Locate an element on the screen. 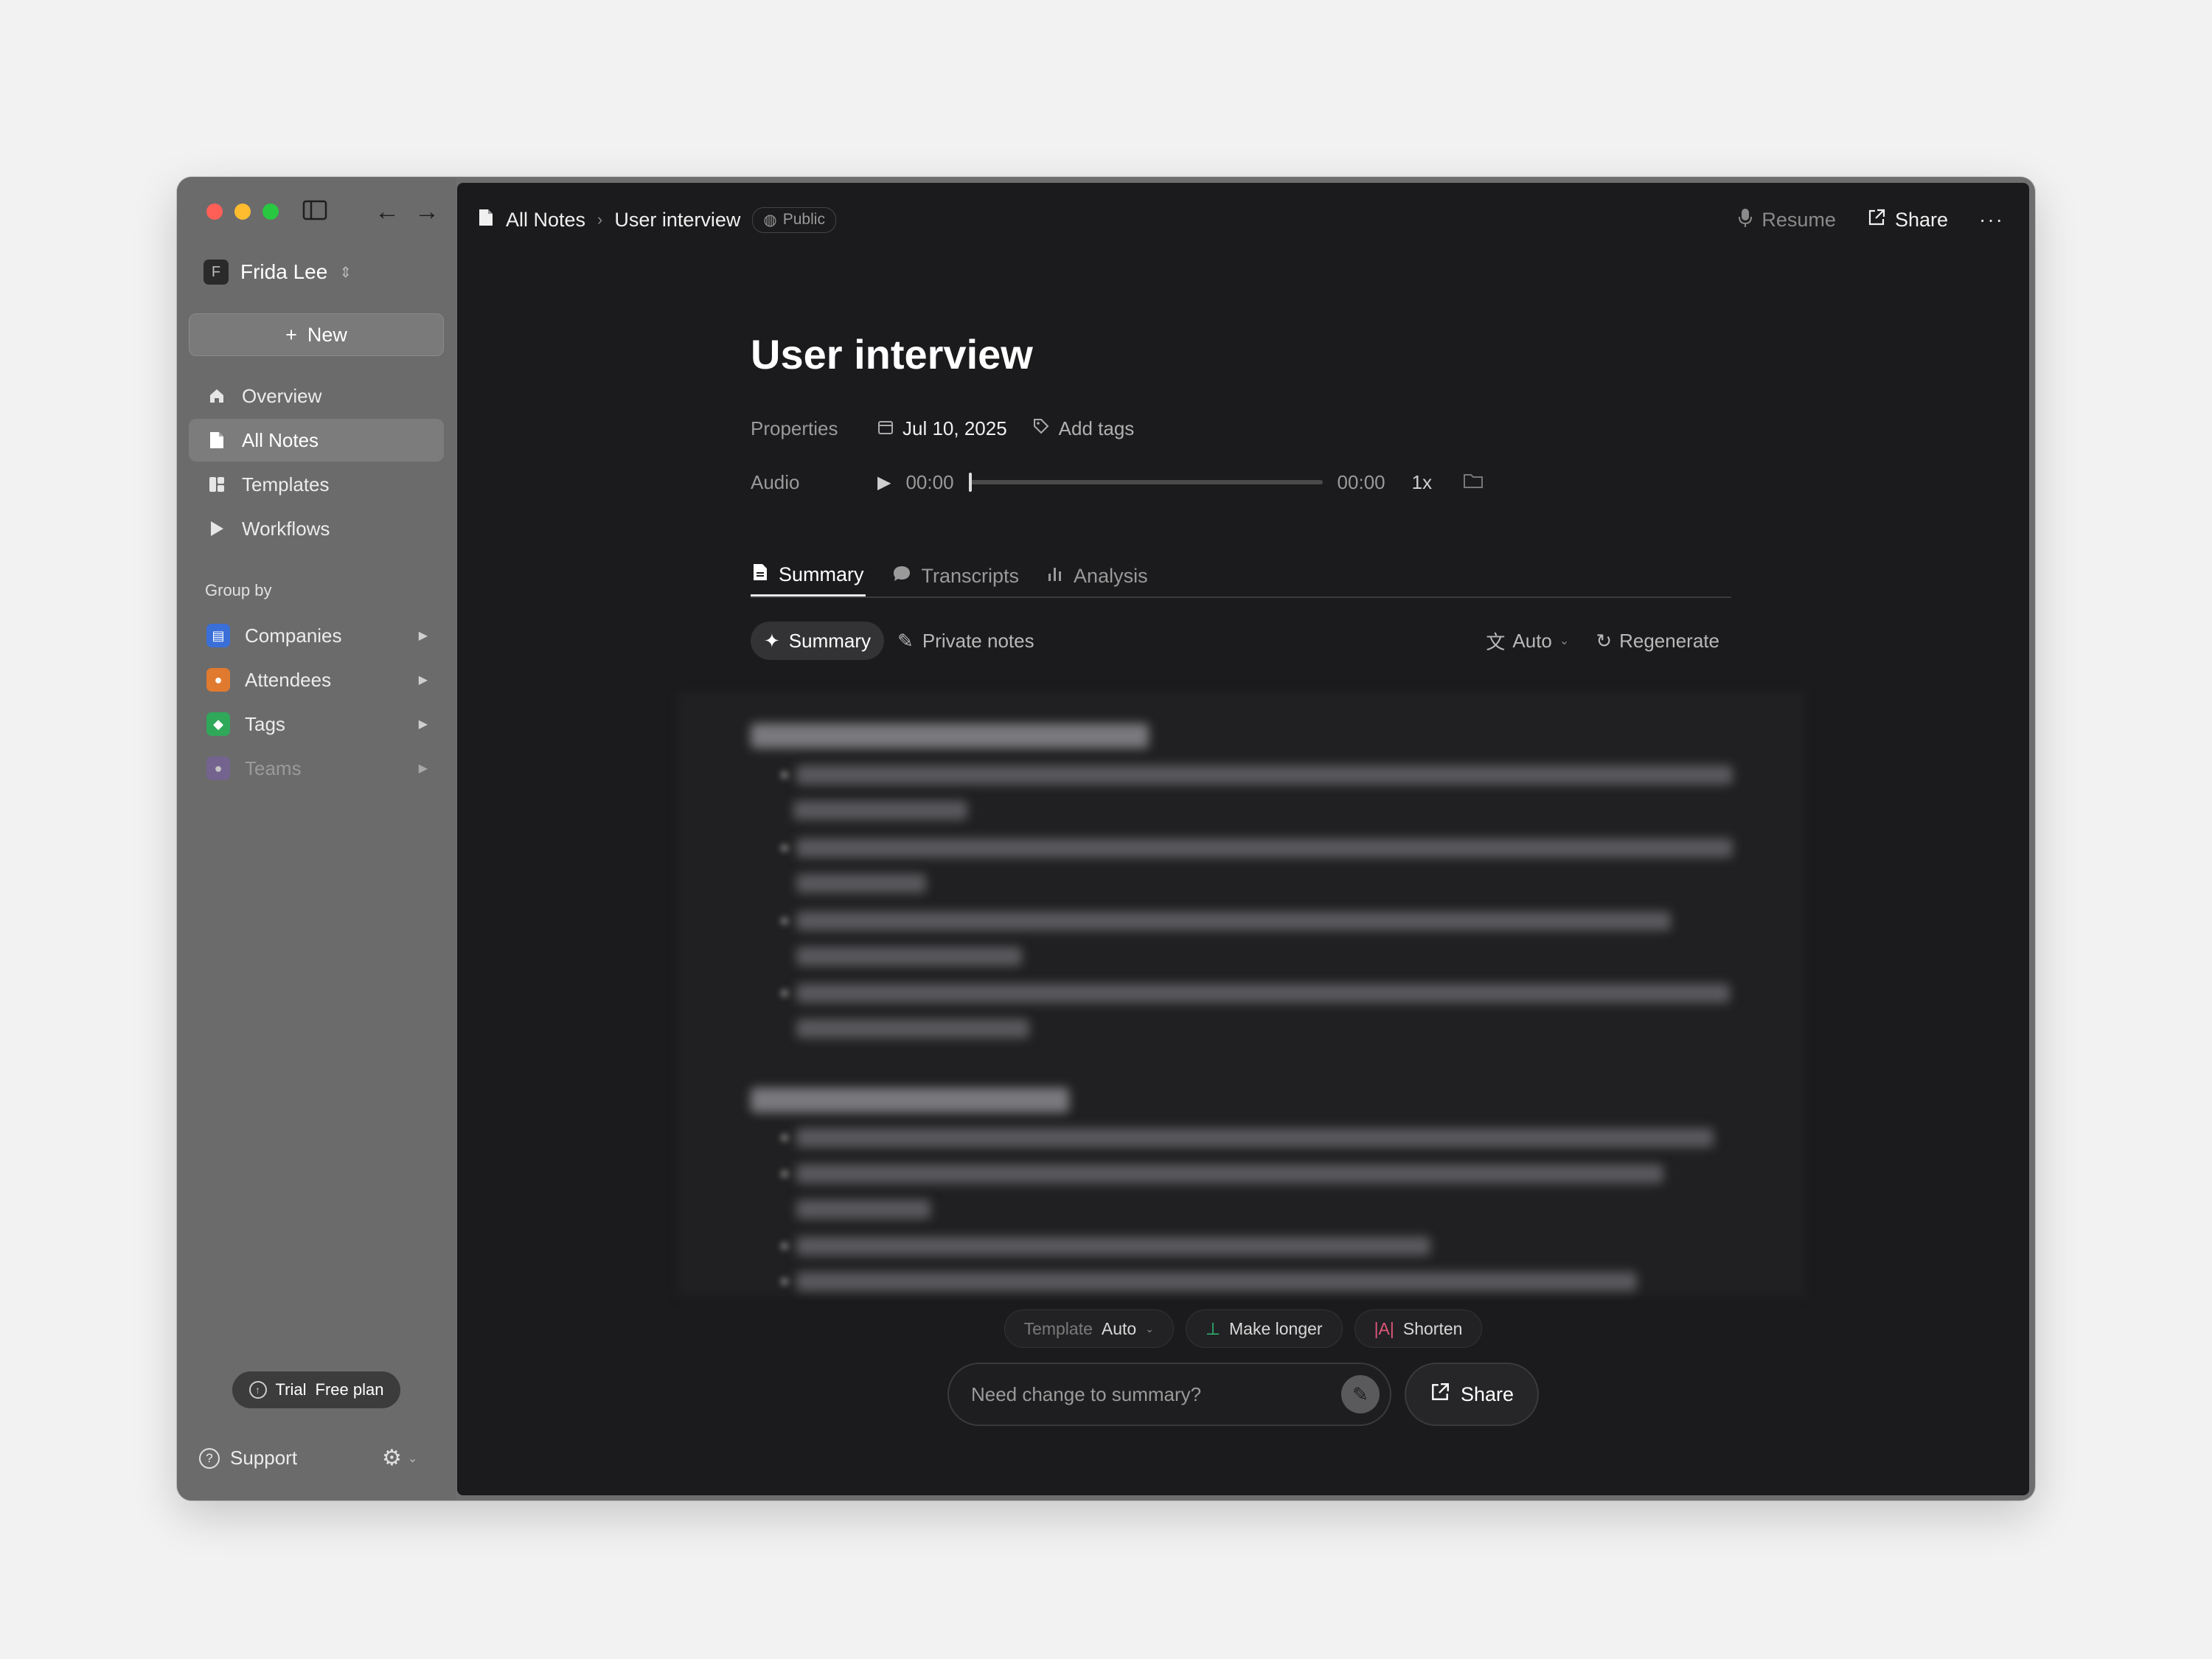  group-item-attendees: ● Attendees ▶ is located at coordinates (316, 680).